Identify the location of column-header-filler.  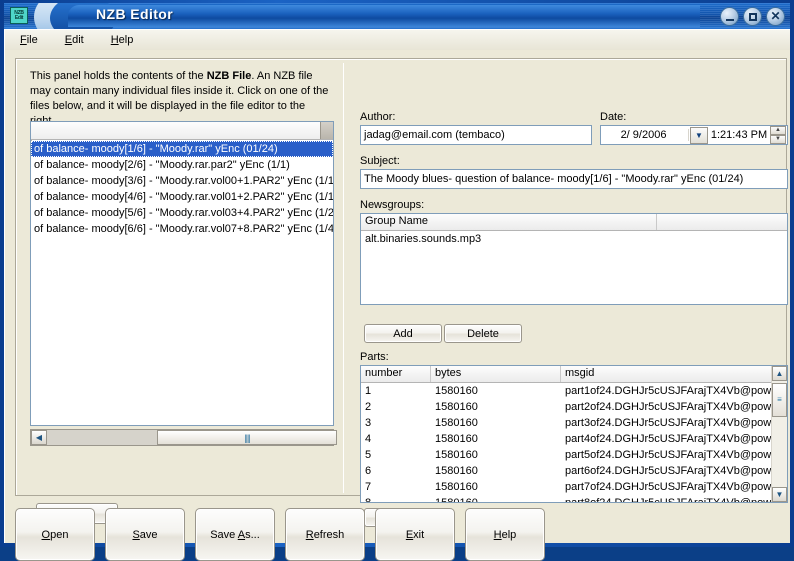
(722, 222).